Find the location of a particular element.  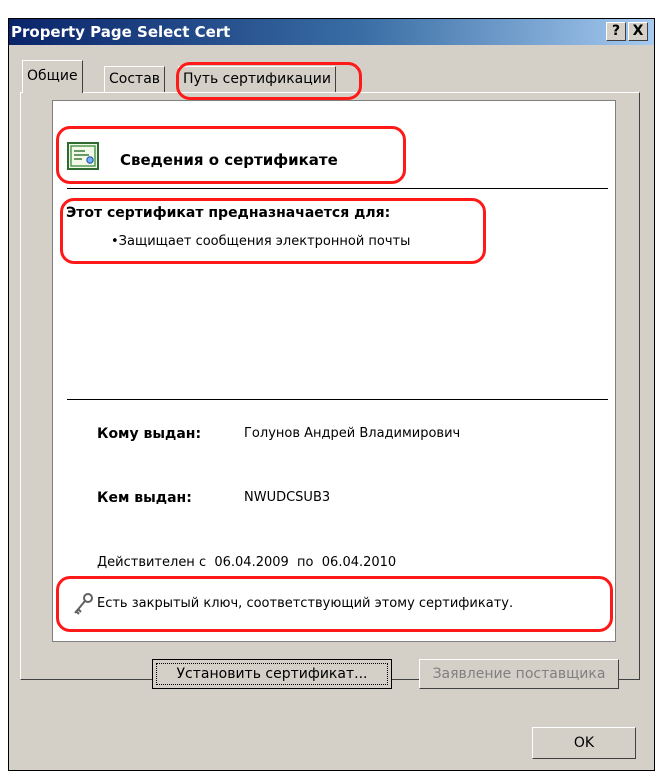

validity-period: Действителен с 06.04.2009 по 06.04.2010 is located at coordinates (247, 562).